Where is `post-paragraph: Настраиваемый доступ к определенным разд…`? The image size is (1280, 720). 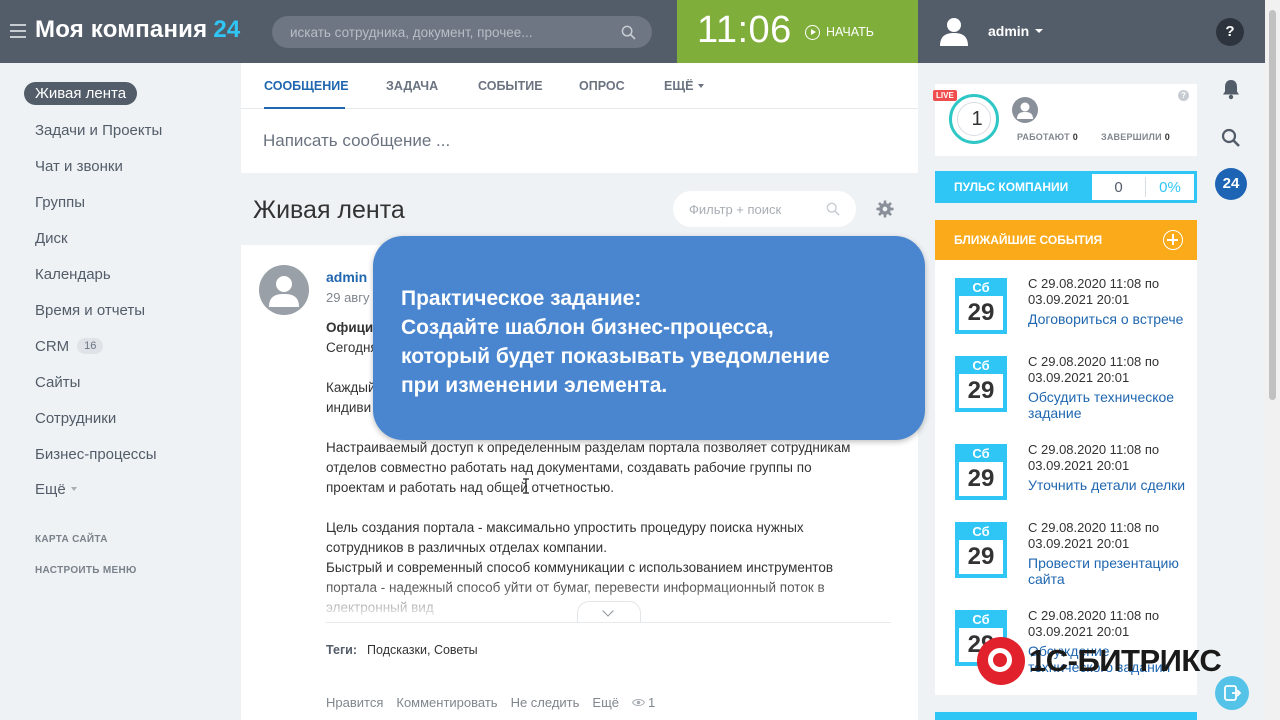
post-paragraph: Настраиваемый доступ к определенным разд… is located at coordinates (588, 467).